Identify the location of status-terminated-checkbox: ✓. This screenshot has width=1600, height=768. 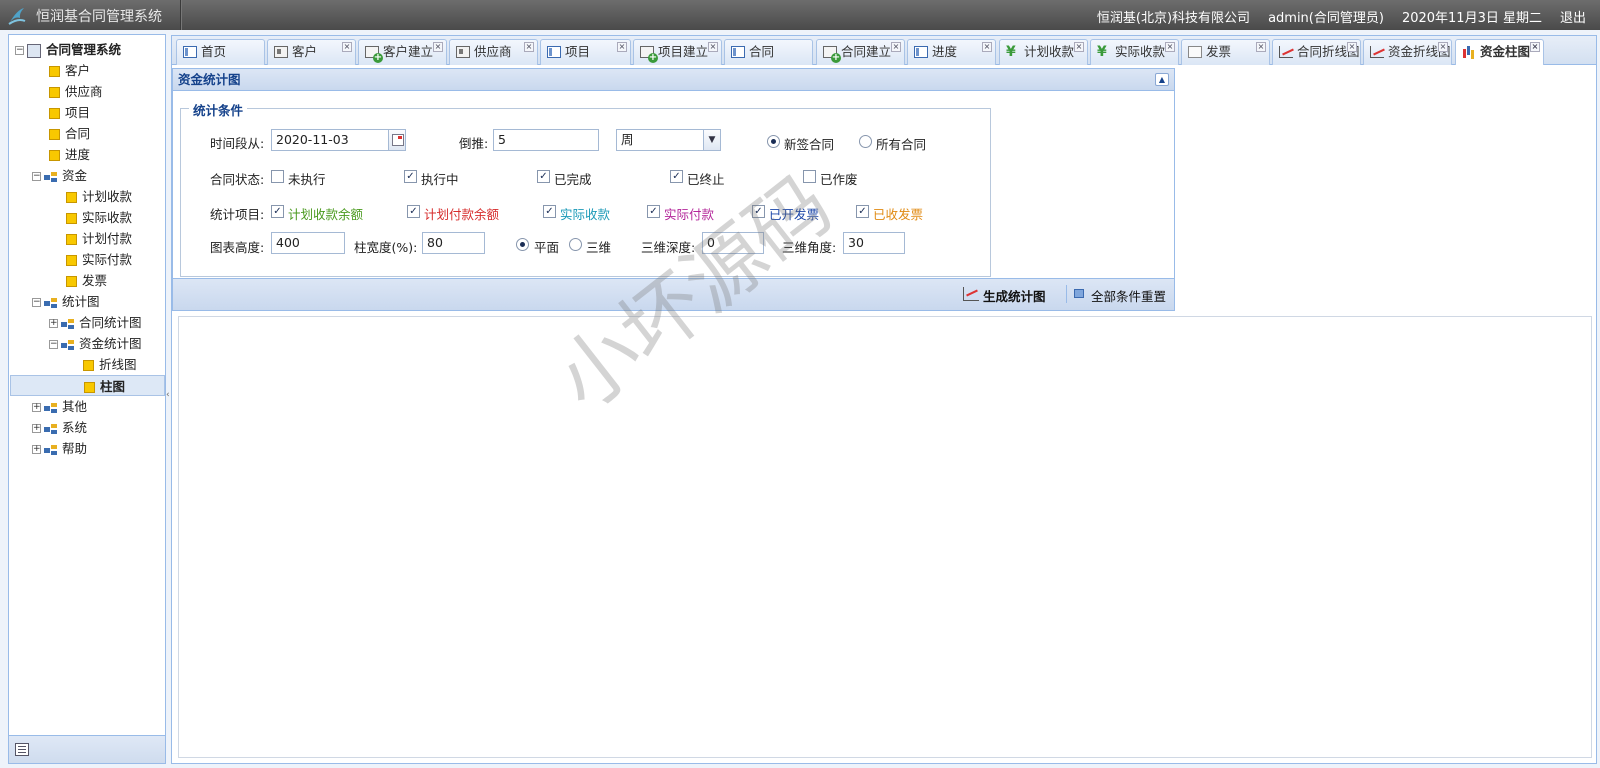
(676, 176).